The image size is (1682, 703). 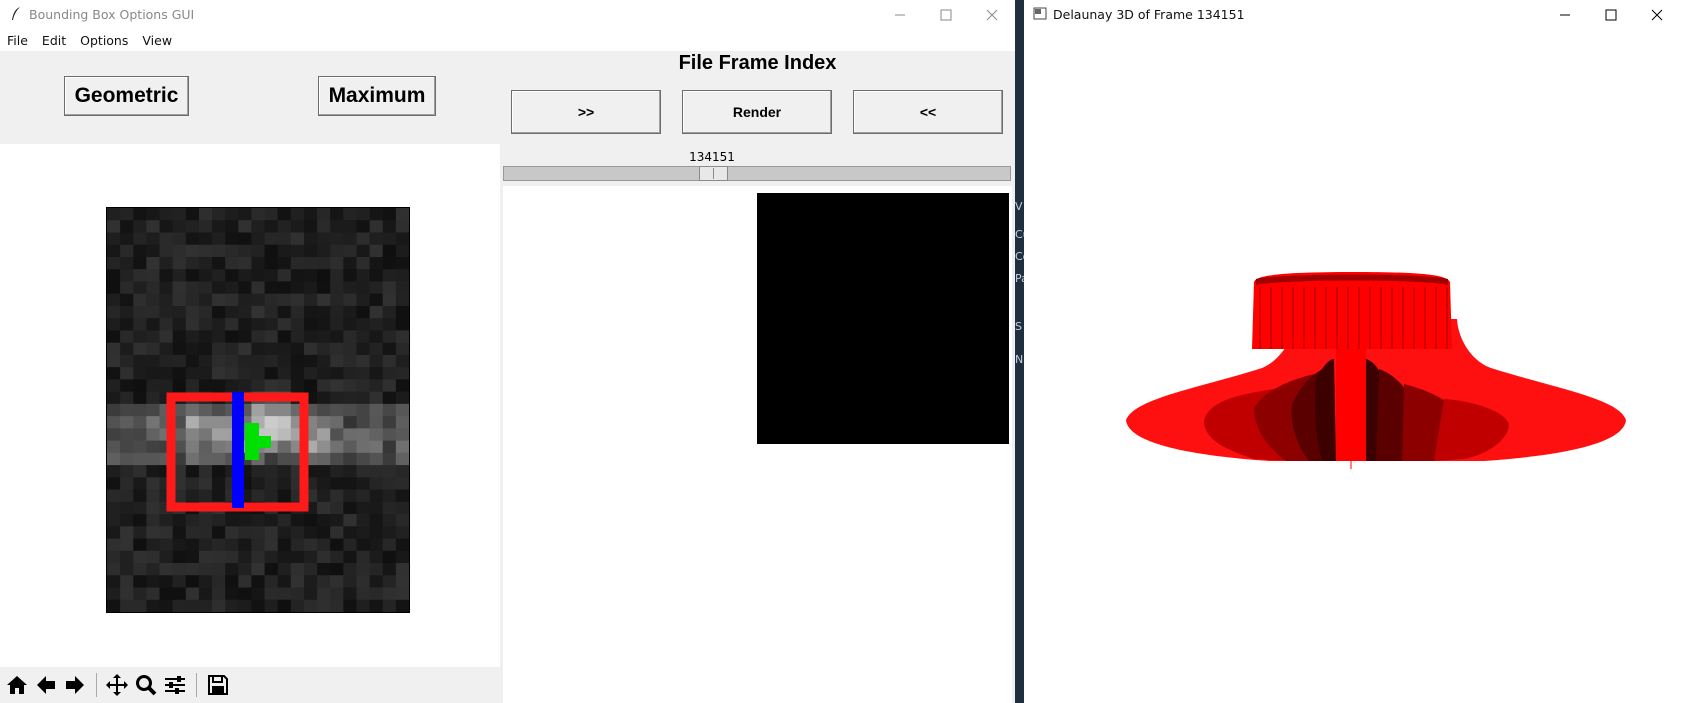 I want to click on back-button, so click(x=46, y=685).